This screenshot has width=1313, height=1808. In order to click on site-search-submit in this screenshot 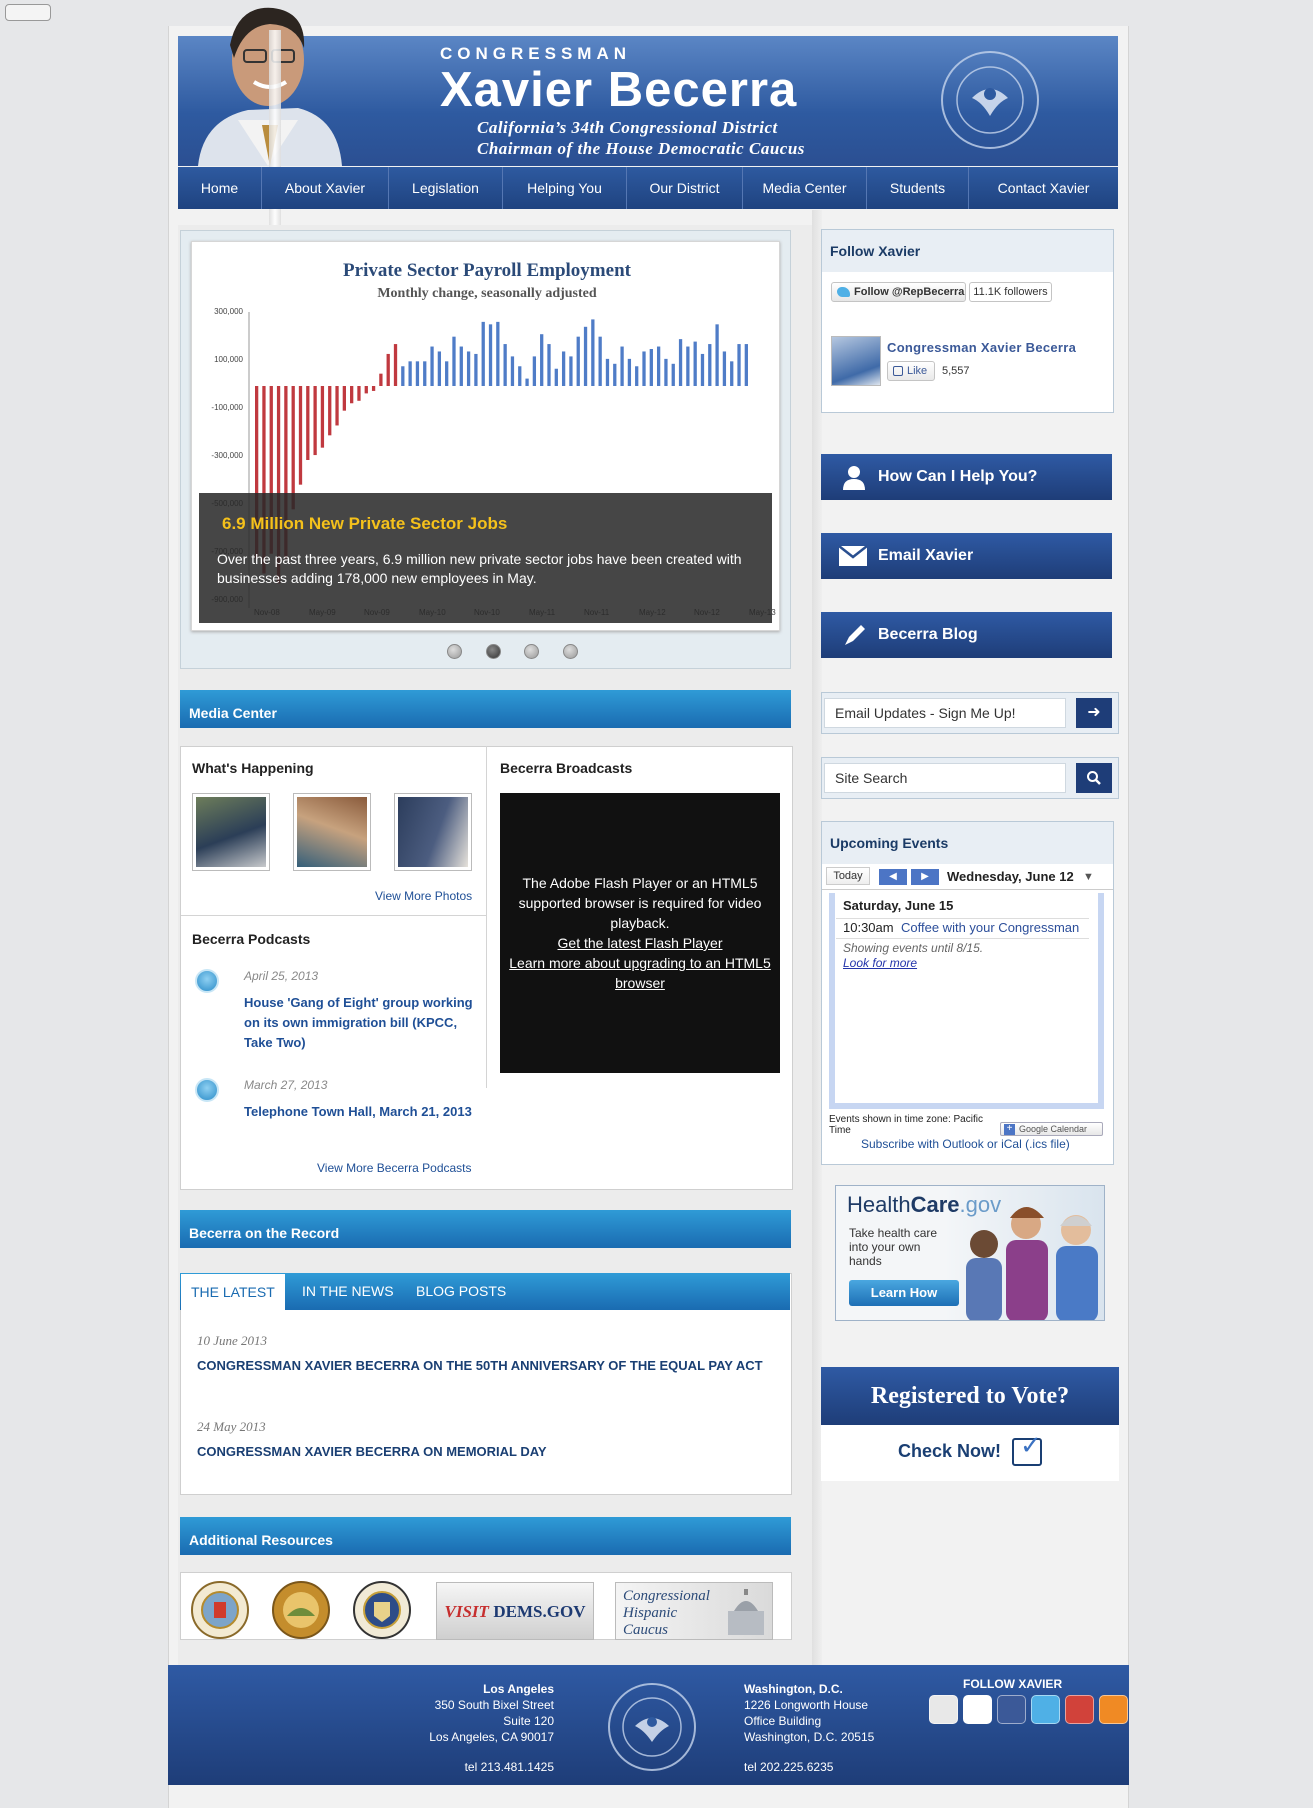, I will do `click(1094, 778)`.